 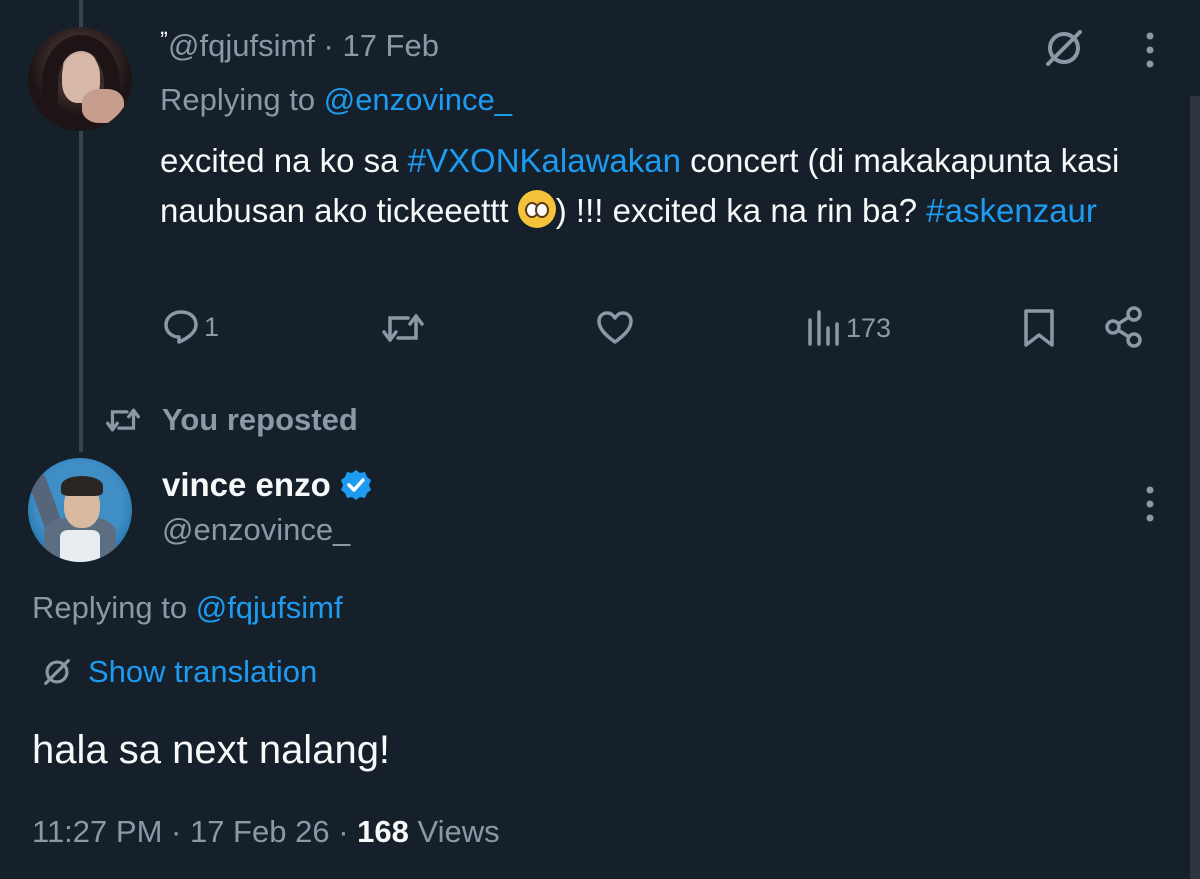 What do you see at coordinates (181, 327) in the screenshot?
I see `reply-icon` at bounding box center [181, 327].